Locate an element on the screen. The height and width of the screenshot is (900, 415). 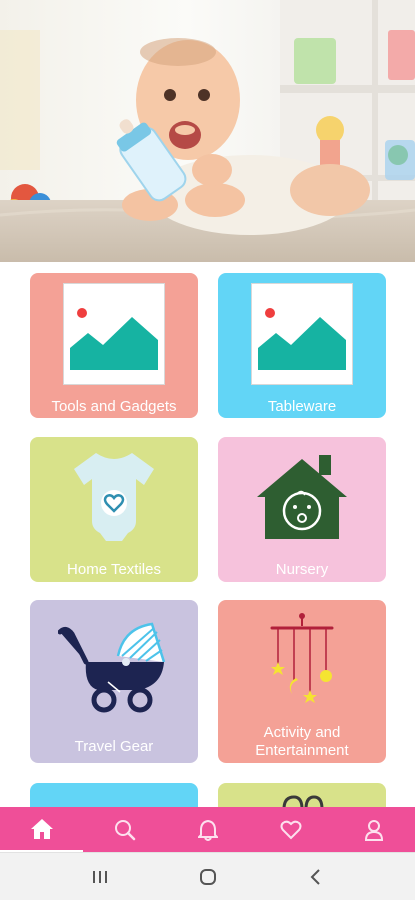
category-label: Tools and Gadgets is located at coordinates (114, 406).